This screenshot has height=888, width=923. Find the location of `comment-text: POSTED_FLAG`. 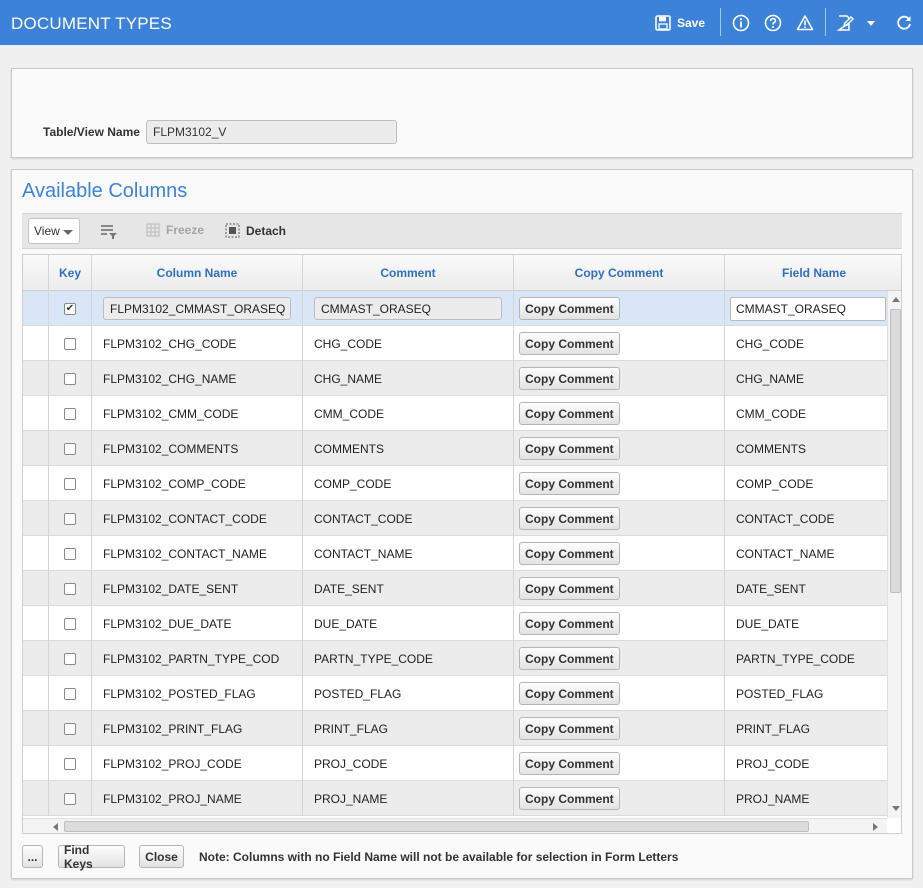

comment-text: POSTED_FLAG is located at coordinates (358, 693).